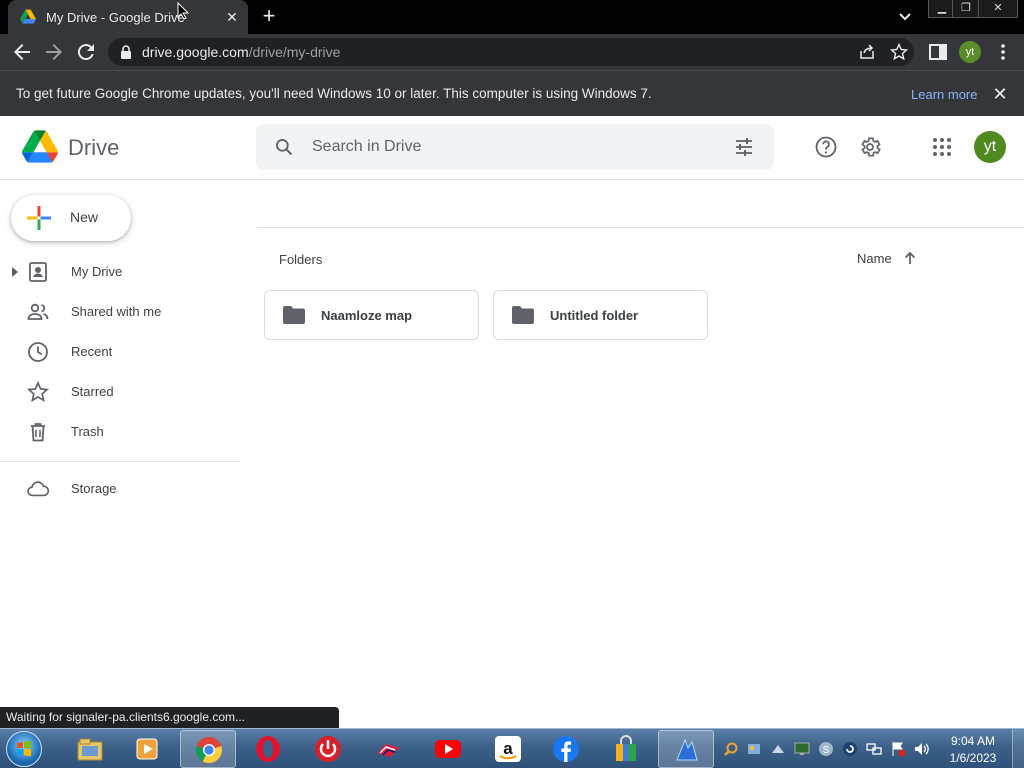 Image resolution: width=1024 pixels, height=771 pixels. What do you see at coordinates (367, 315) in the screenshot?
I see `folder-name: Naamloze map` at bounding box center [367, 315].